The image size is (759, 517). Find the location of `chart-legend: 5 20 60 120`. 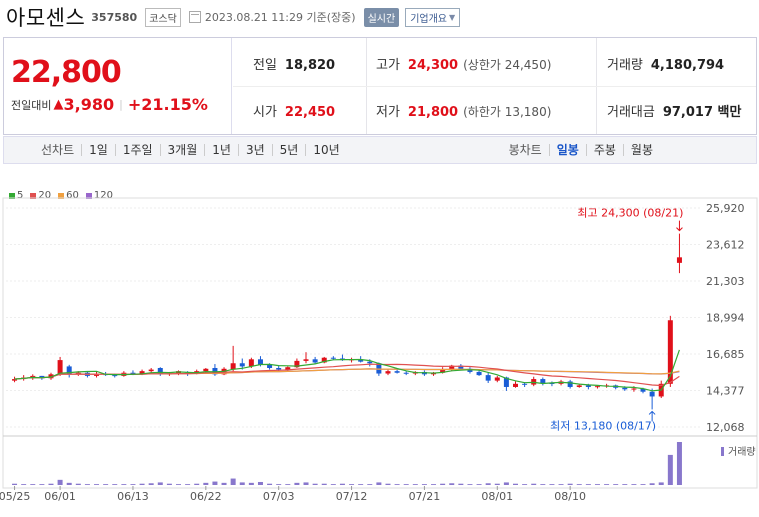

chart-legend: 5 20 60 120 is located at coordinates (61, 195).